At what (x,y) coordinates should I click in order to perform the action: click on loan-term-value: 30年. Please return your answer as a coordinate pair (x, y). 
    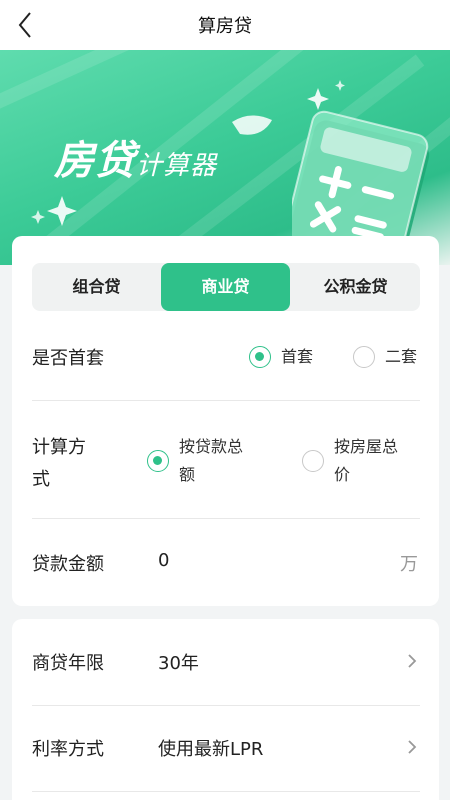
    Looking at the image, I should click on (178, 663).